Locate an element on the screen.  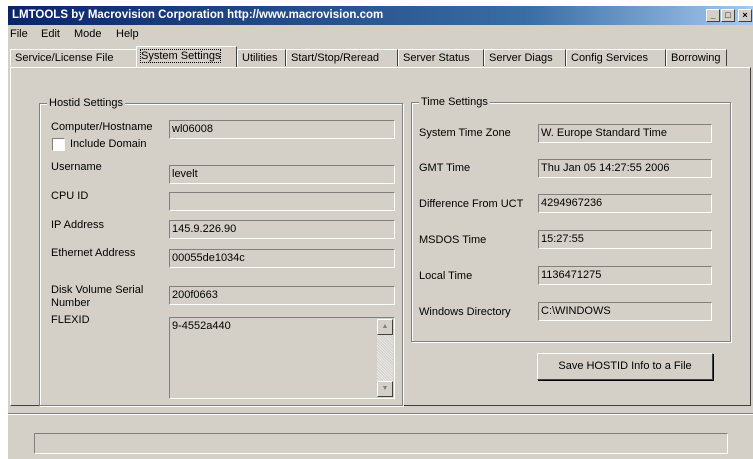
tab-start-stop-reread: Start/Stop/Reread is located at coordinates (342, 57).